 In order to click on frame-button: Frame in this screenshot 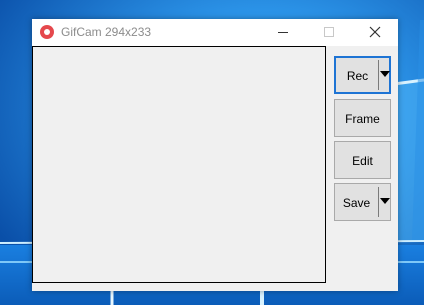, I will do `click(362, 118)`.